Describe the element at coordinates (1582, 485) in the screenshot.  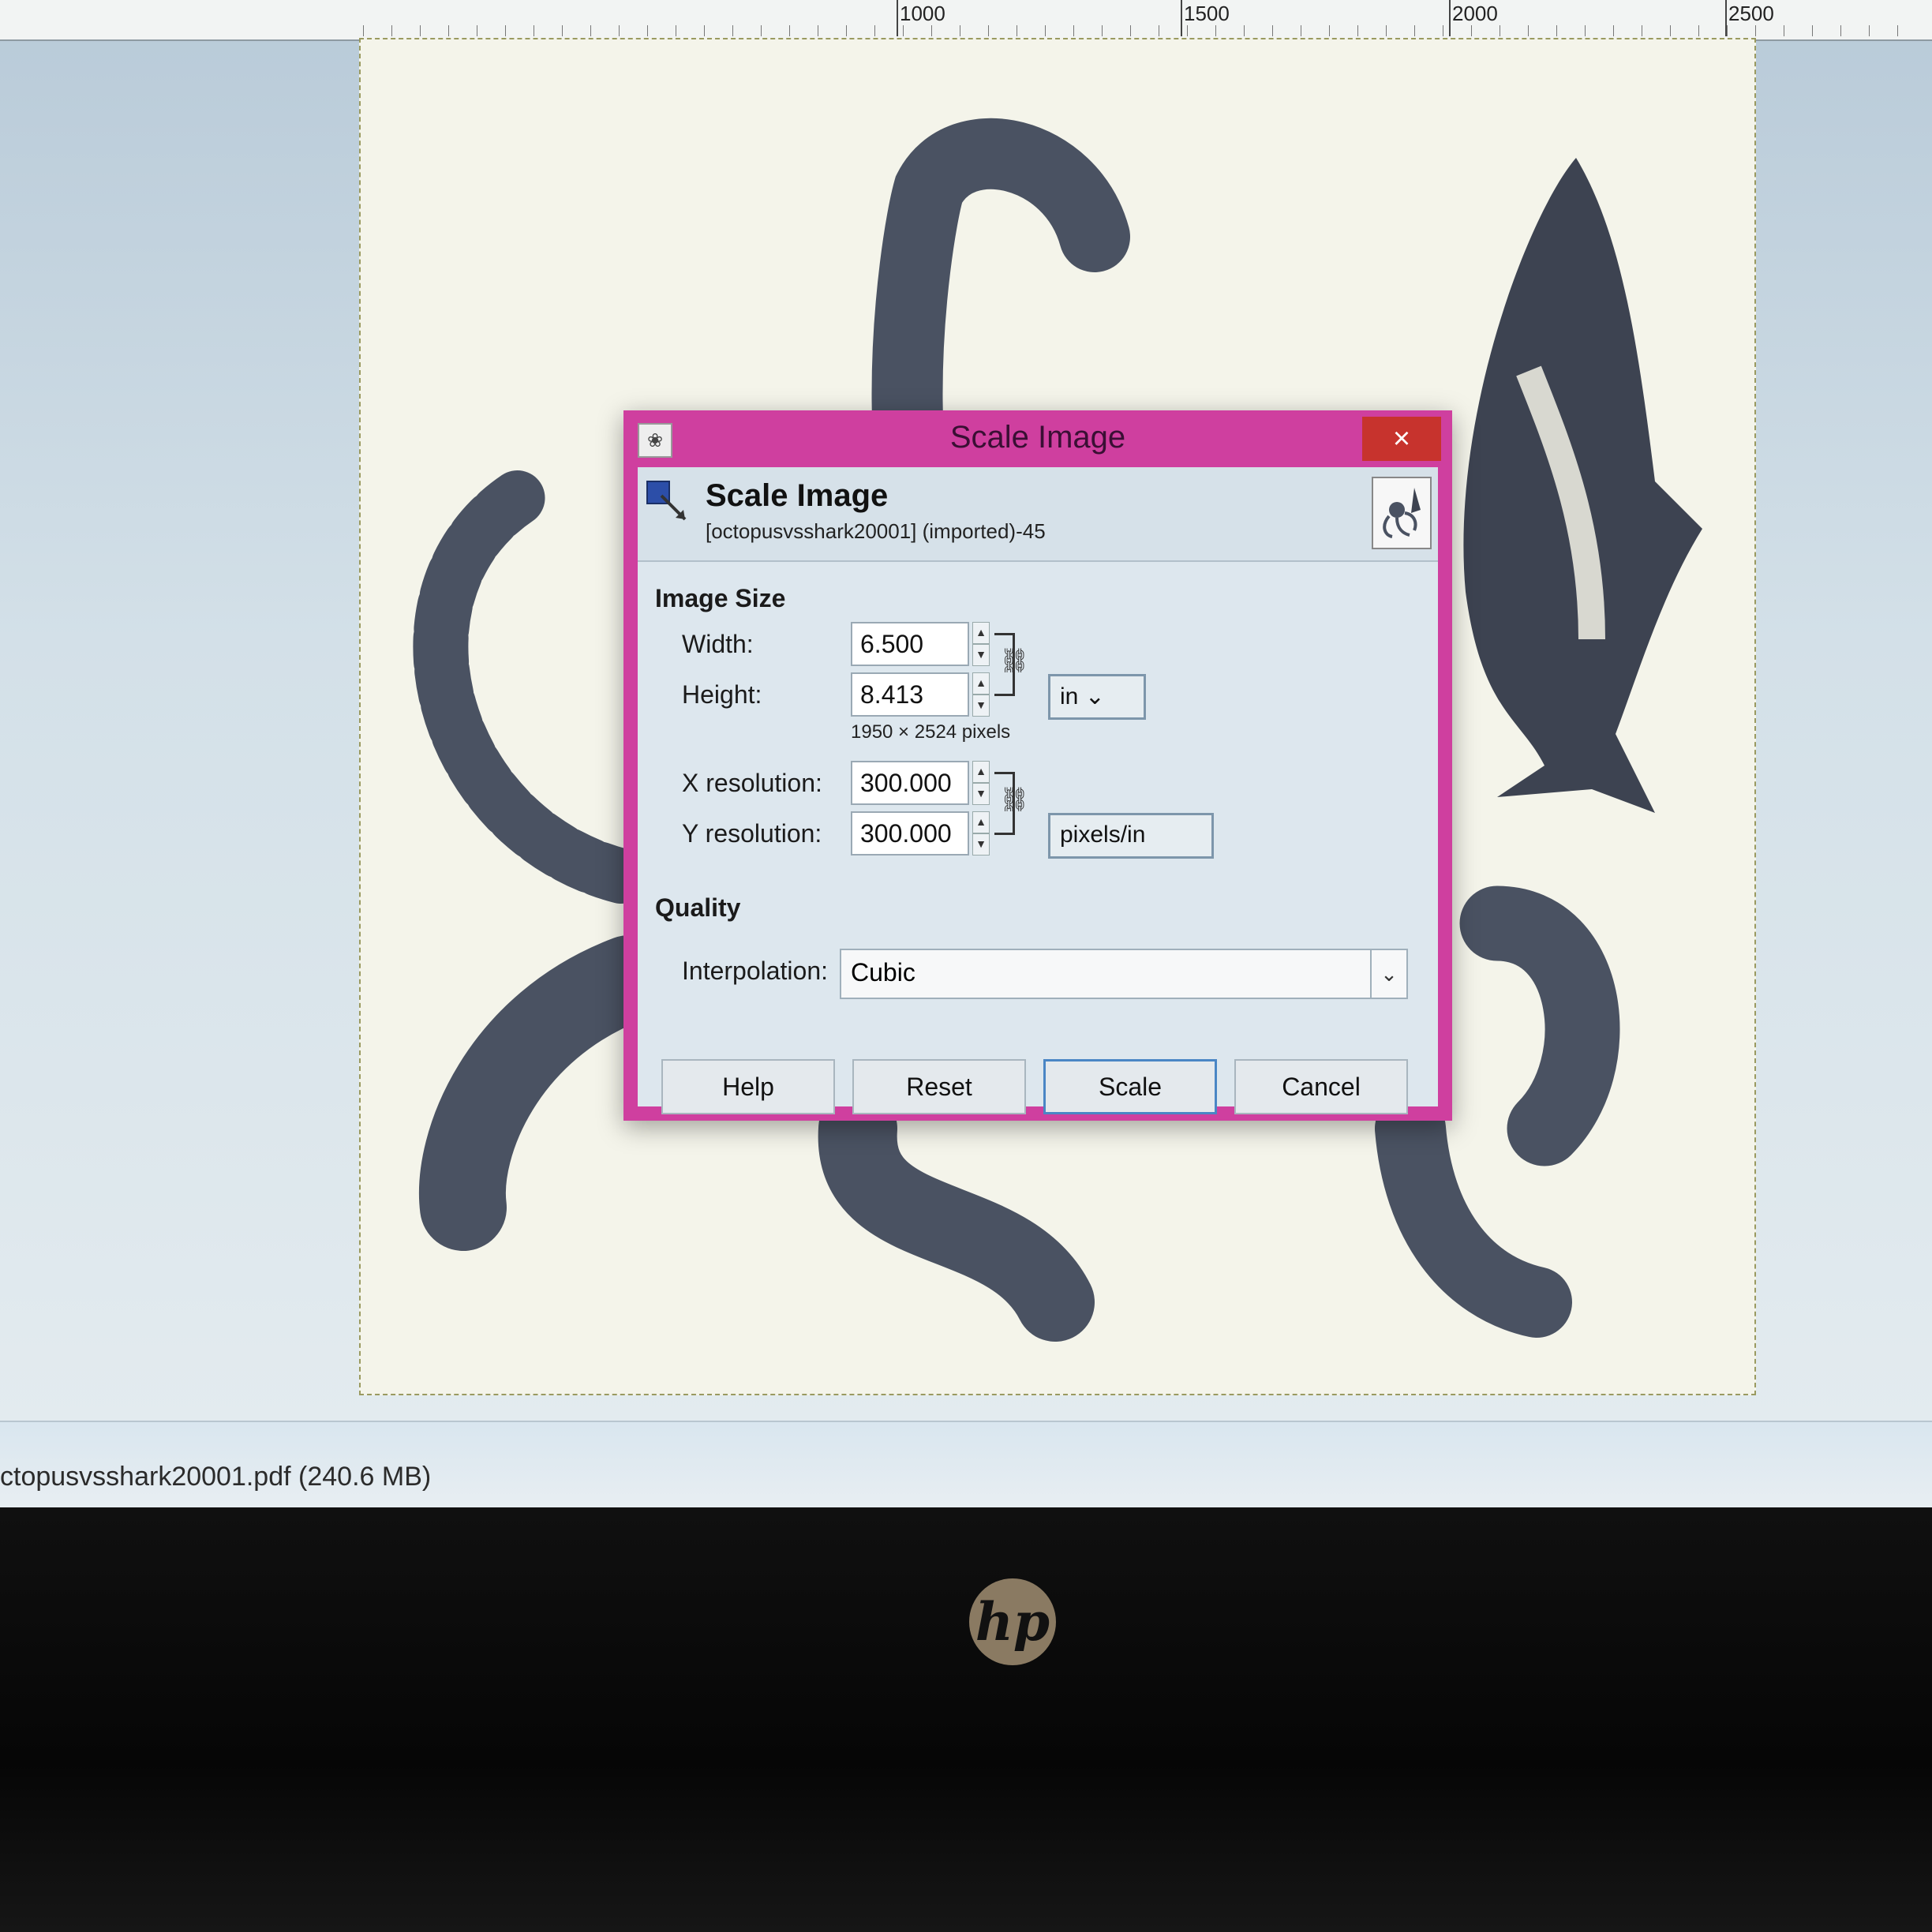
I see `shark-figure` at that location.